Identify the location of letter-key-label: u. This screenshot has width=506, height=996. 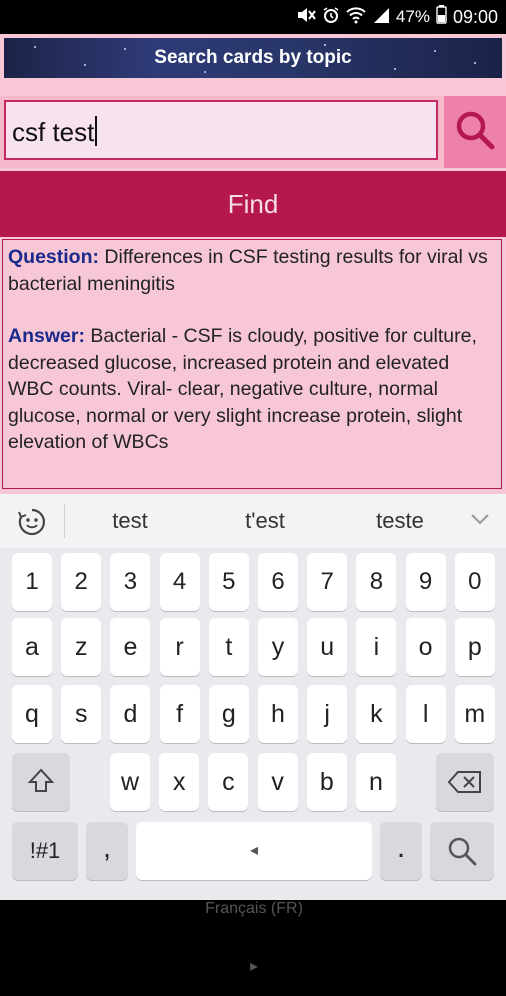
(327, 647).